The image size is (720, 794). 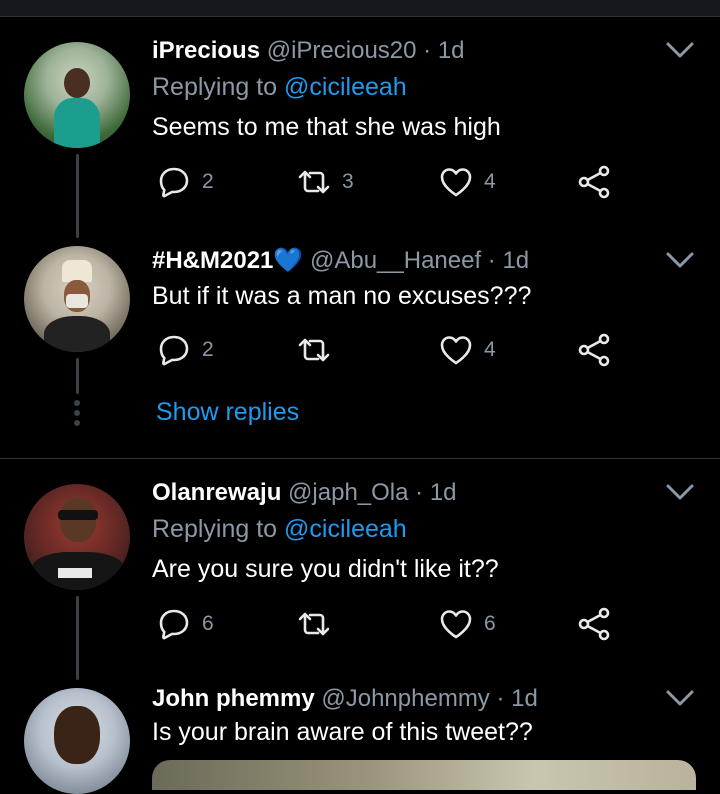 I want to click on blue-heart-emoji: 💙, so click(x=288, y=260).